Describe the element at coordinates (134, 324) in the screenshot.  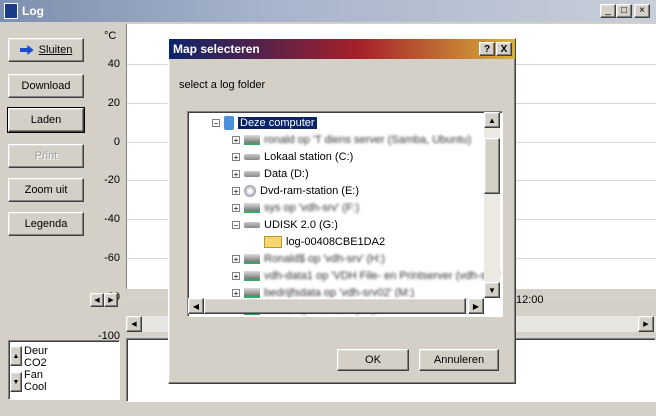
I see `scroll-left-button: ◀` at that location.